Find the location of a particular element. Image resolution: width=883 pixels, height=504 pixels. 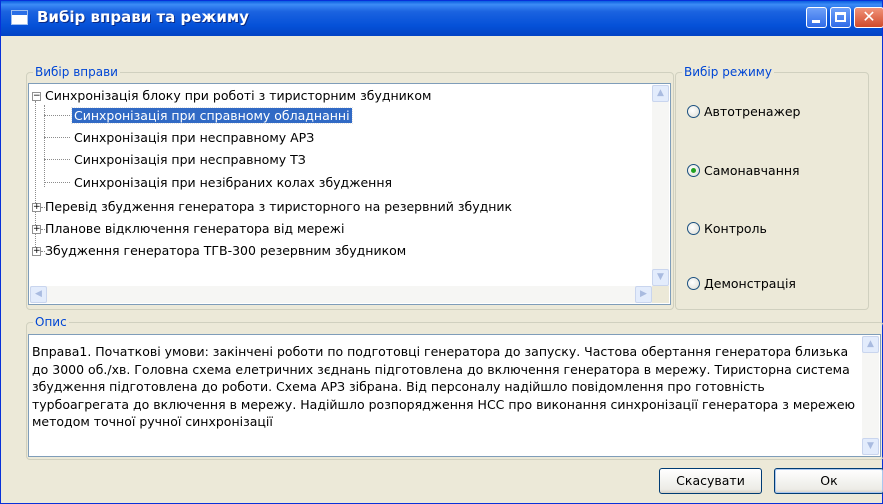

maximize-button is located at coordinates (840, 17).